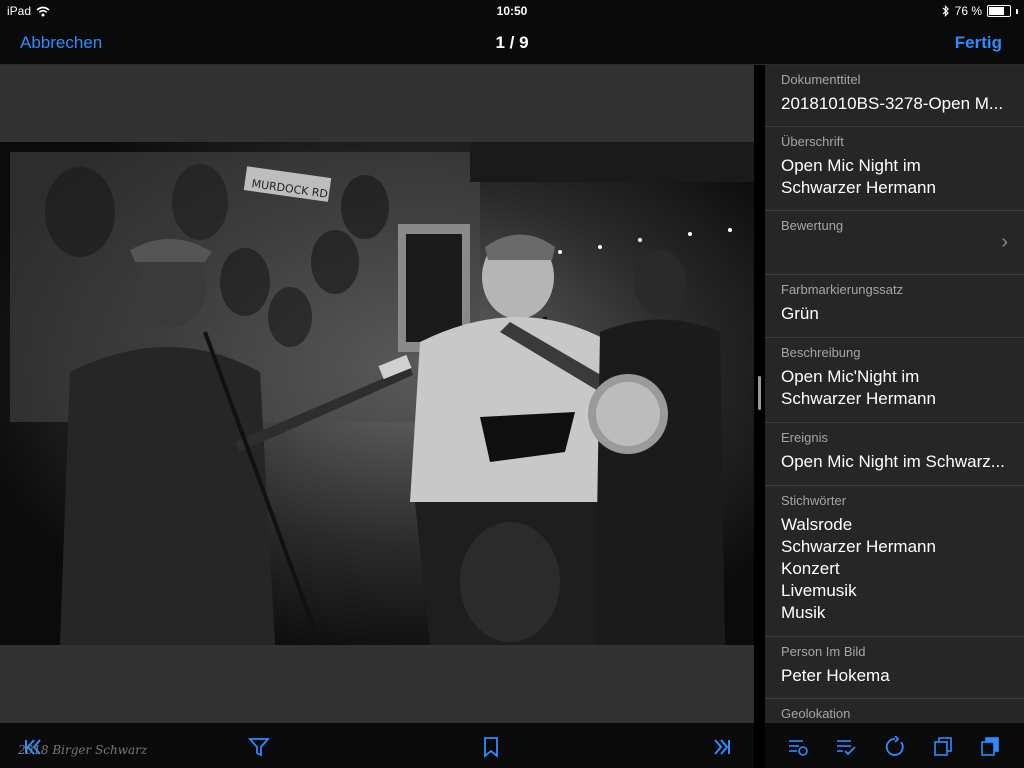  Describe the element at coordinates (812, 141) in the screenshot. I see `field-label: Überschrift` at that location.